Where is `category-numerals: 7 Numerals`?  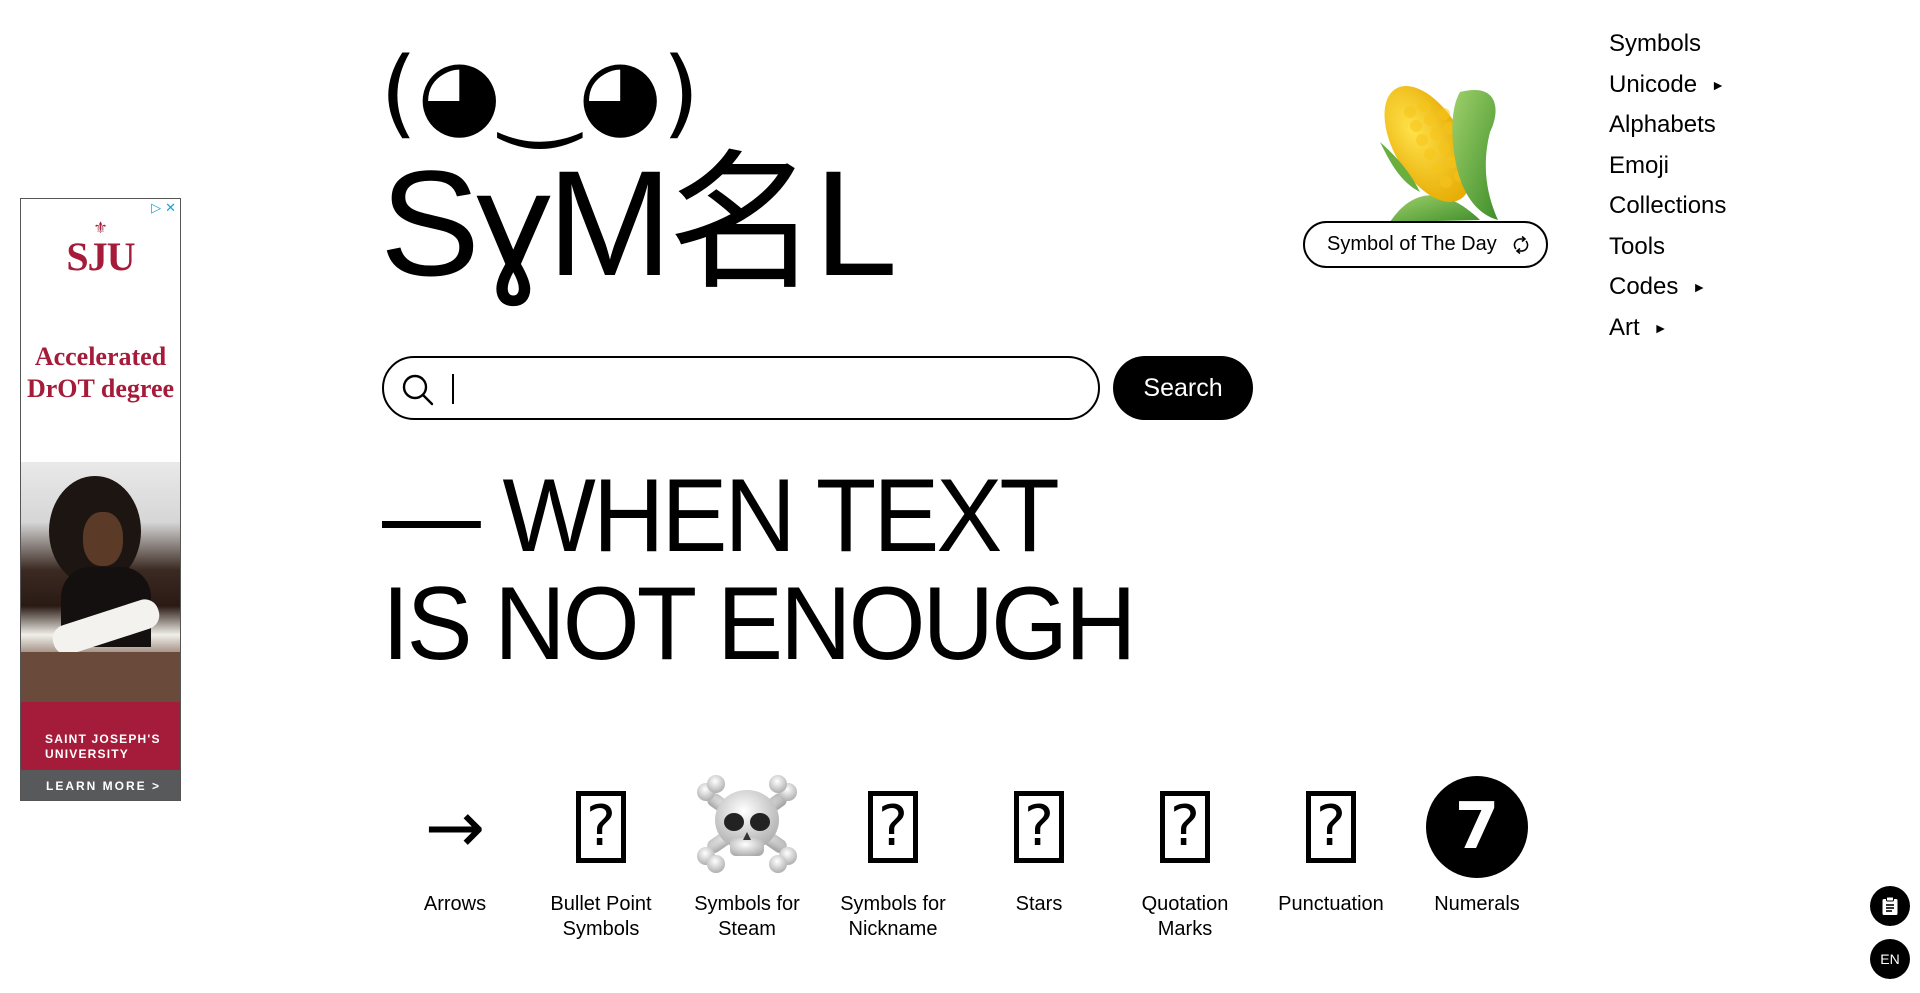
category-numerals: 7 Numerals is located at coordinates (1477, 857).